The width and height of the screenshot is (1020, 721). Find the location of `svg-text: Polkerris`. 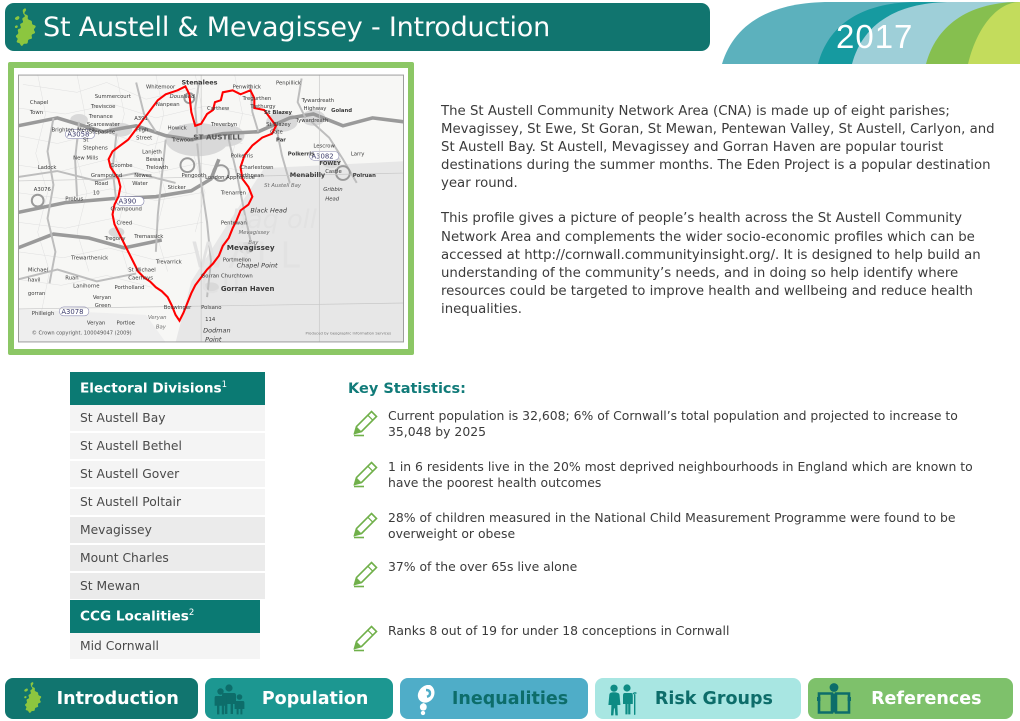

svg-text: Polkerris is located at coordinates (301, 154).